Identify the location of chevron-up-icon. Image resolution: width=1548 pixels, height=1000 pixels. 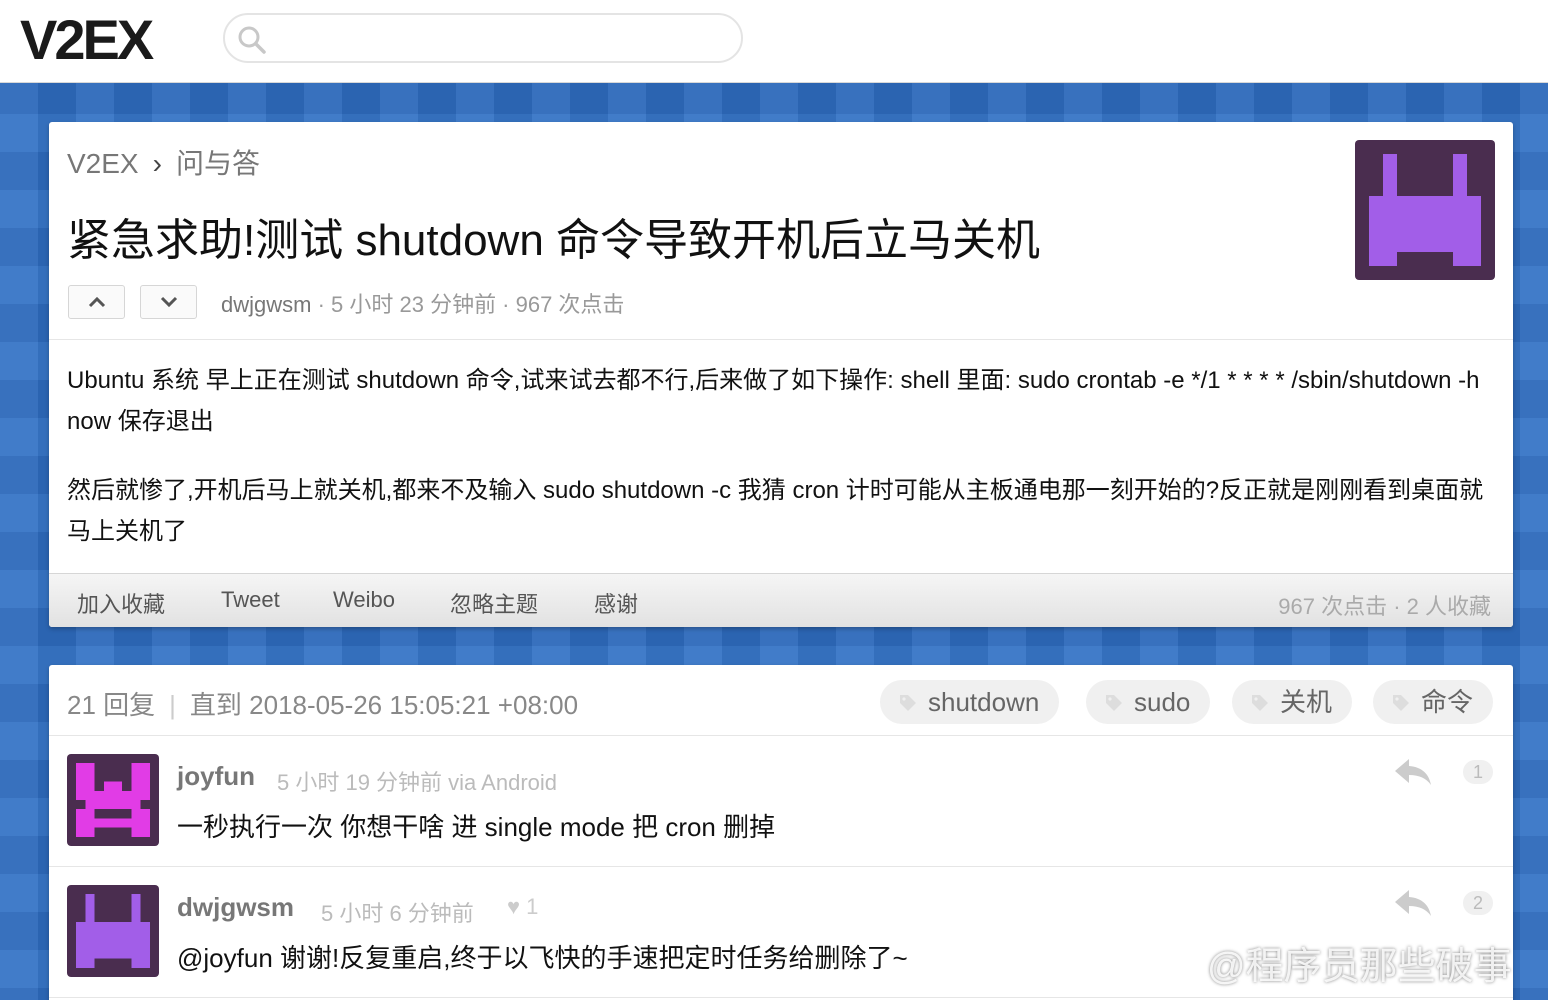
(97, 302).